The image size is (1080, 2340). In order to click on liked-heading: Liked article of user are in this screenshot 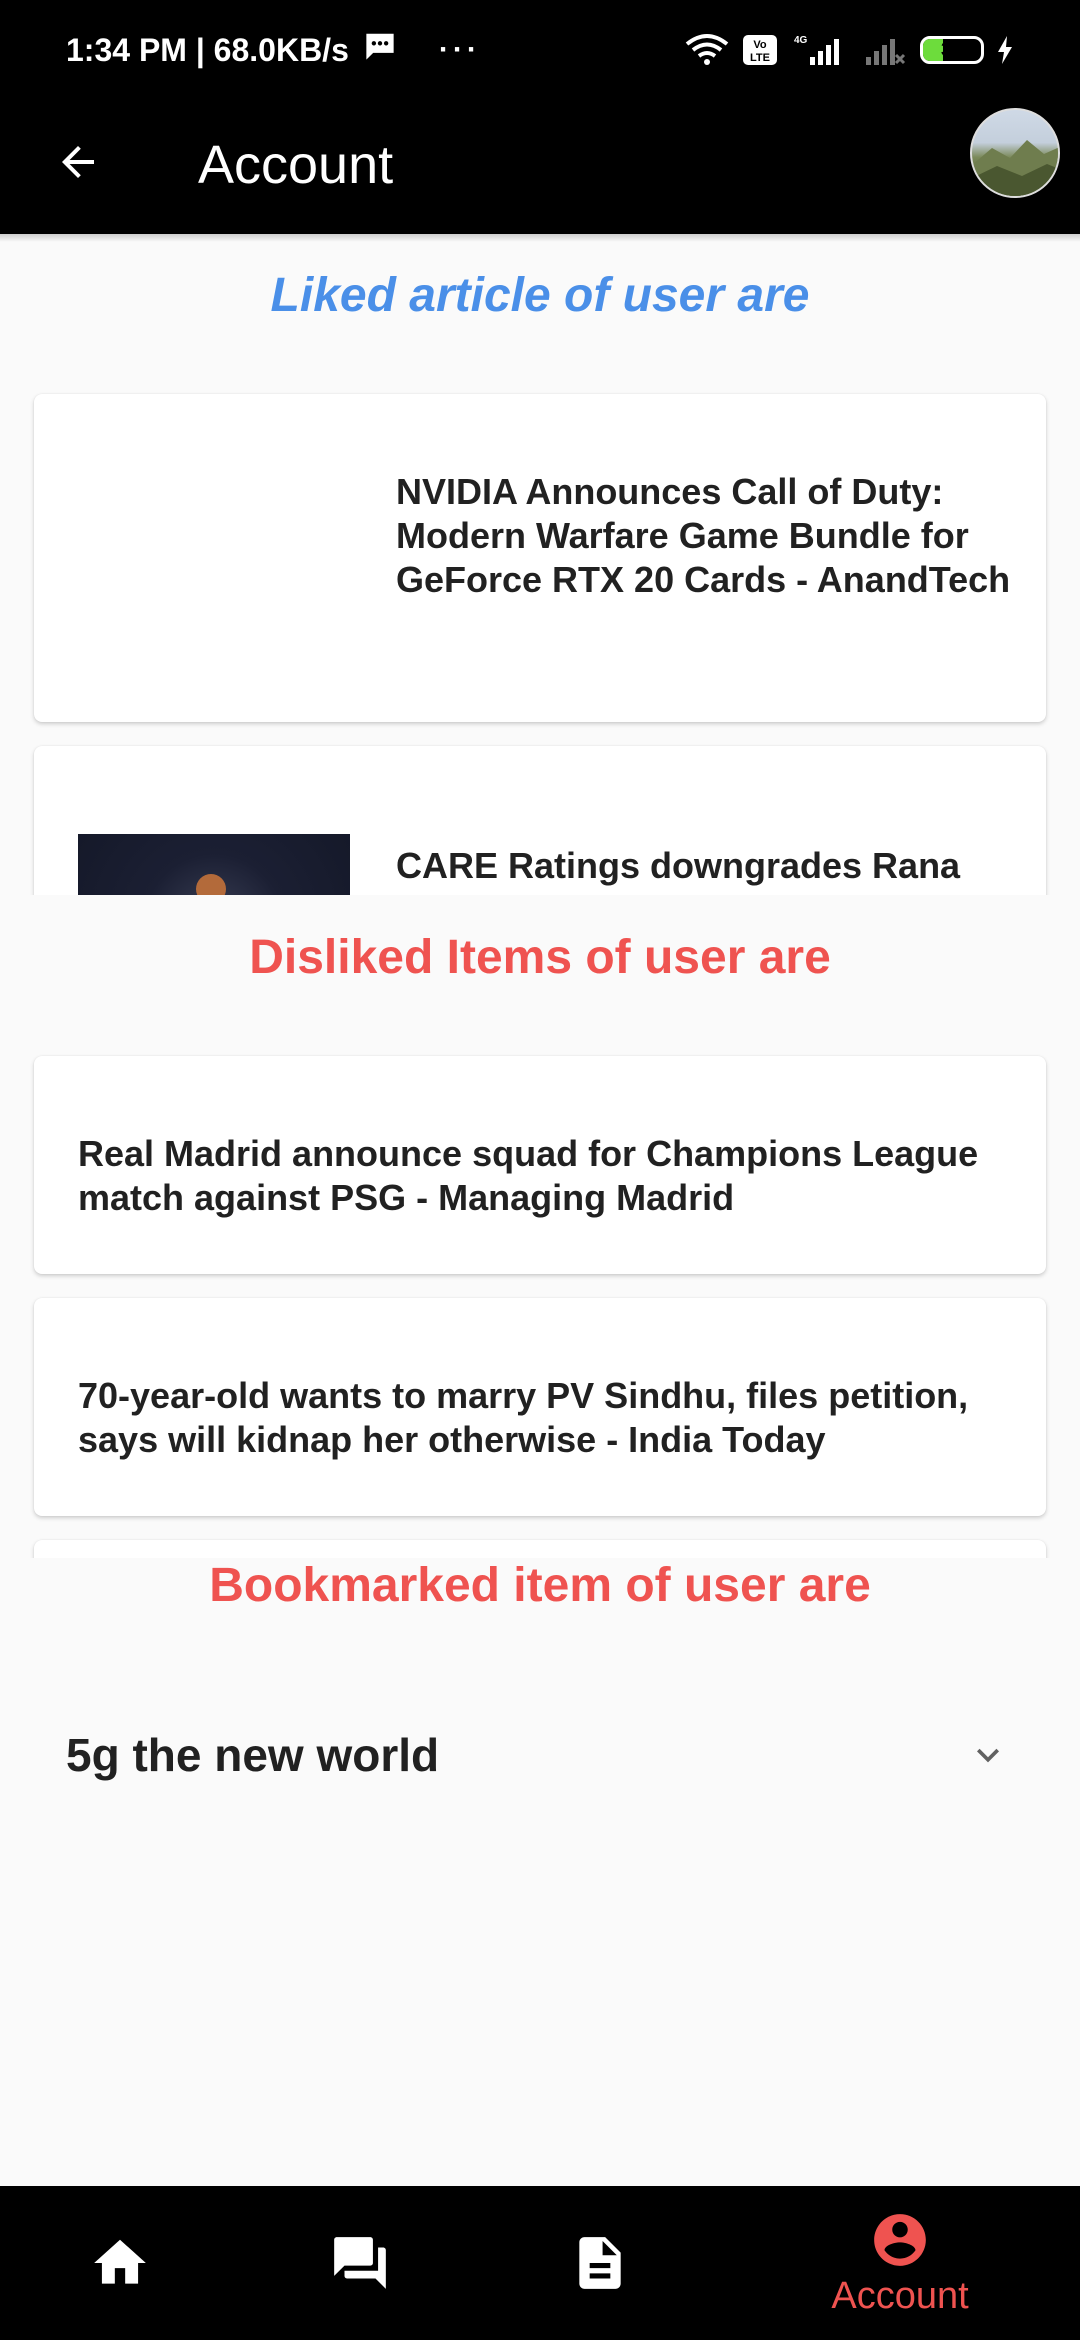, I will do `click(540, 295)`.